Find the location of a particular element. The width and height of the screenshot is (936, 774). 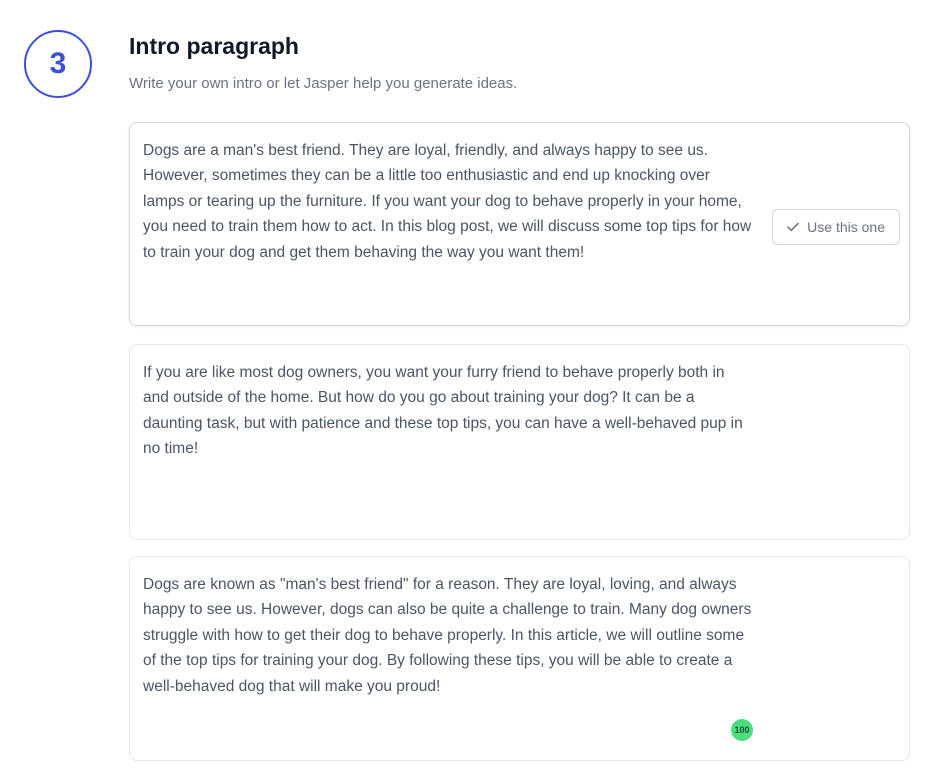

step-number: 3 is located at coordinates (58, 63).